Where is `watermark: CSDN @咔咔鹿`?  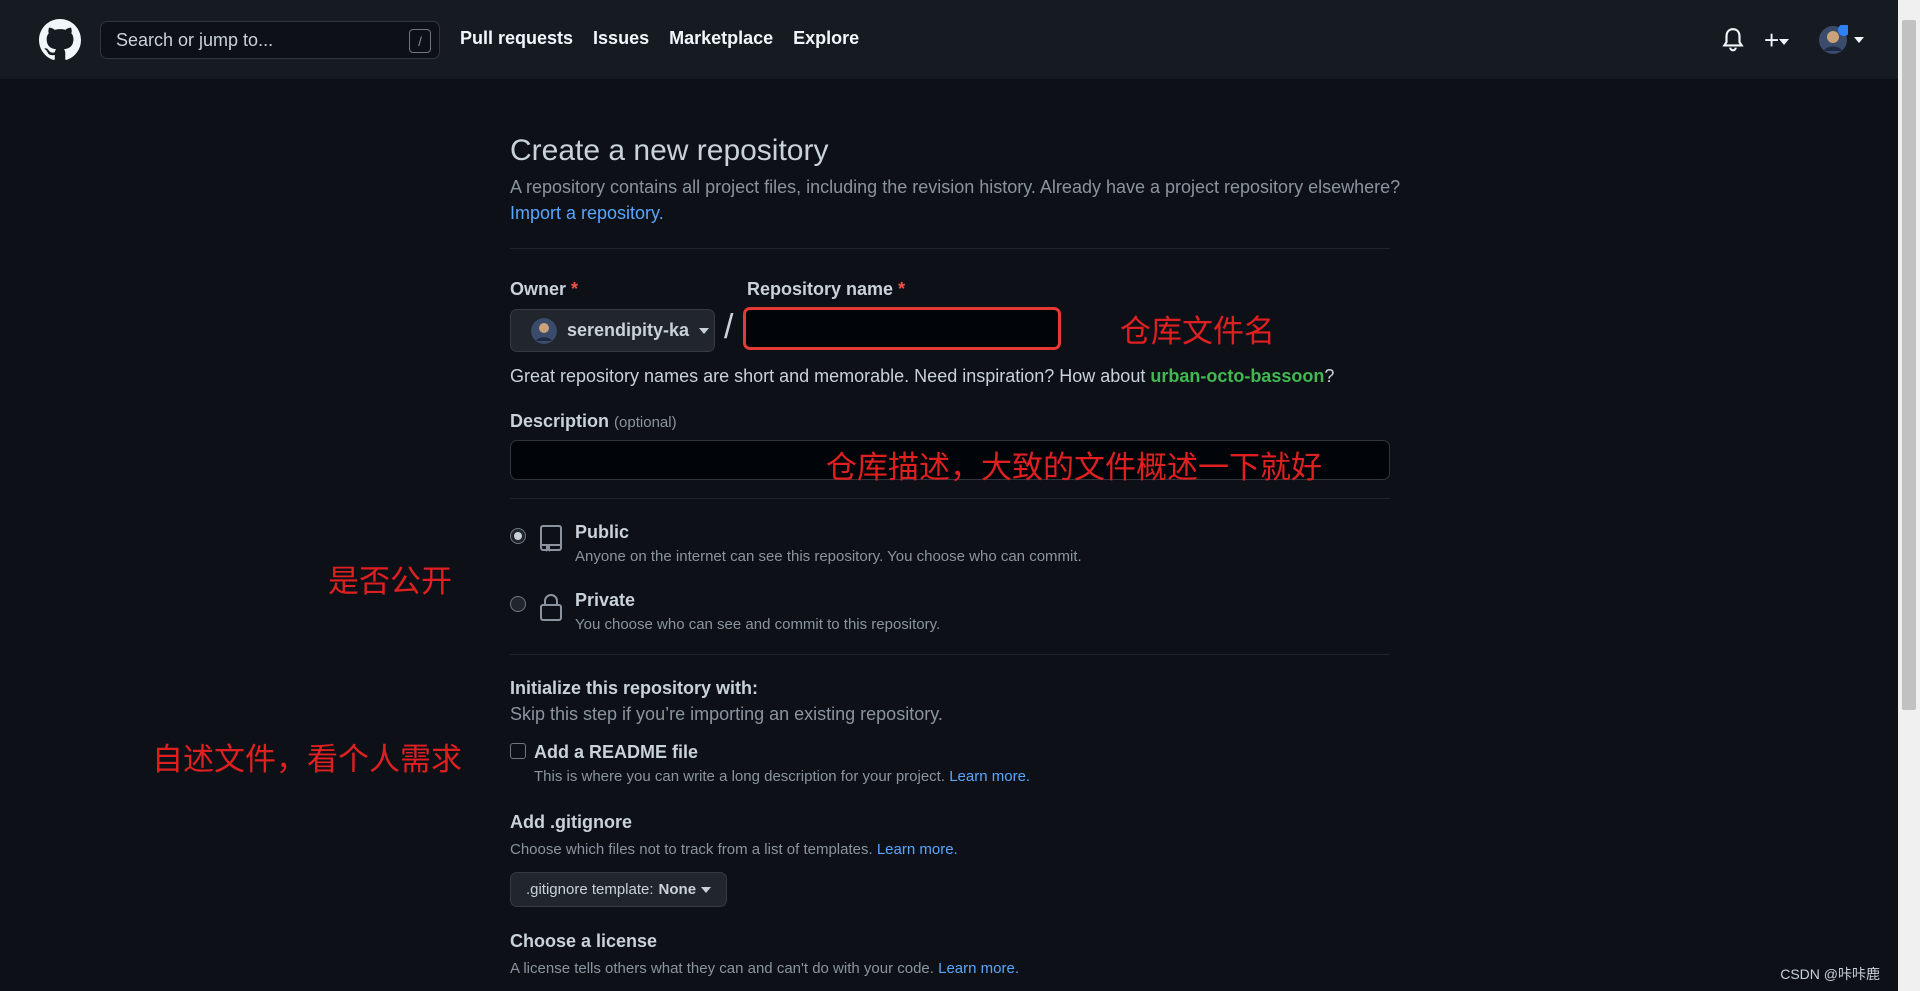
watermark: CSDN @咔咔鹿 is located at coordinates (1830, 974).